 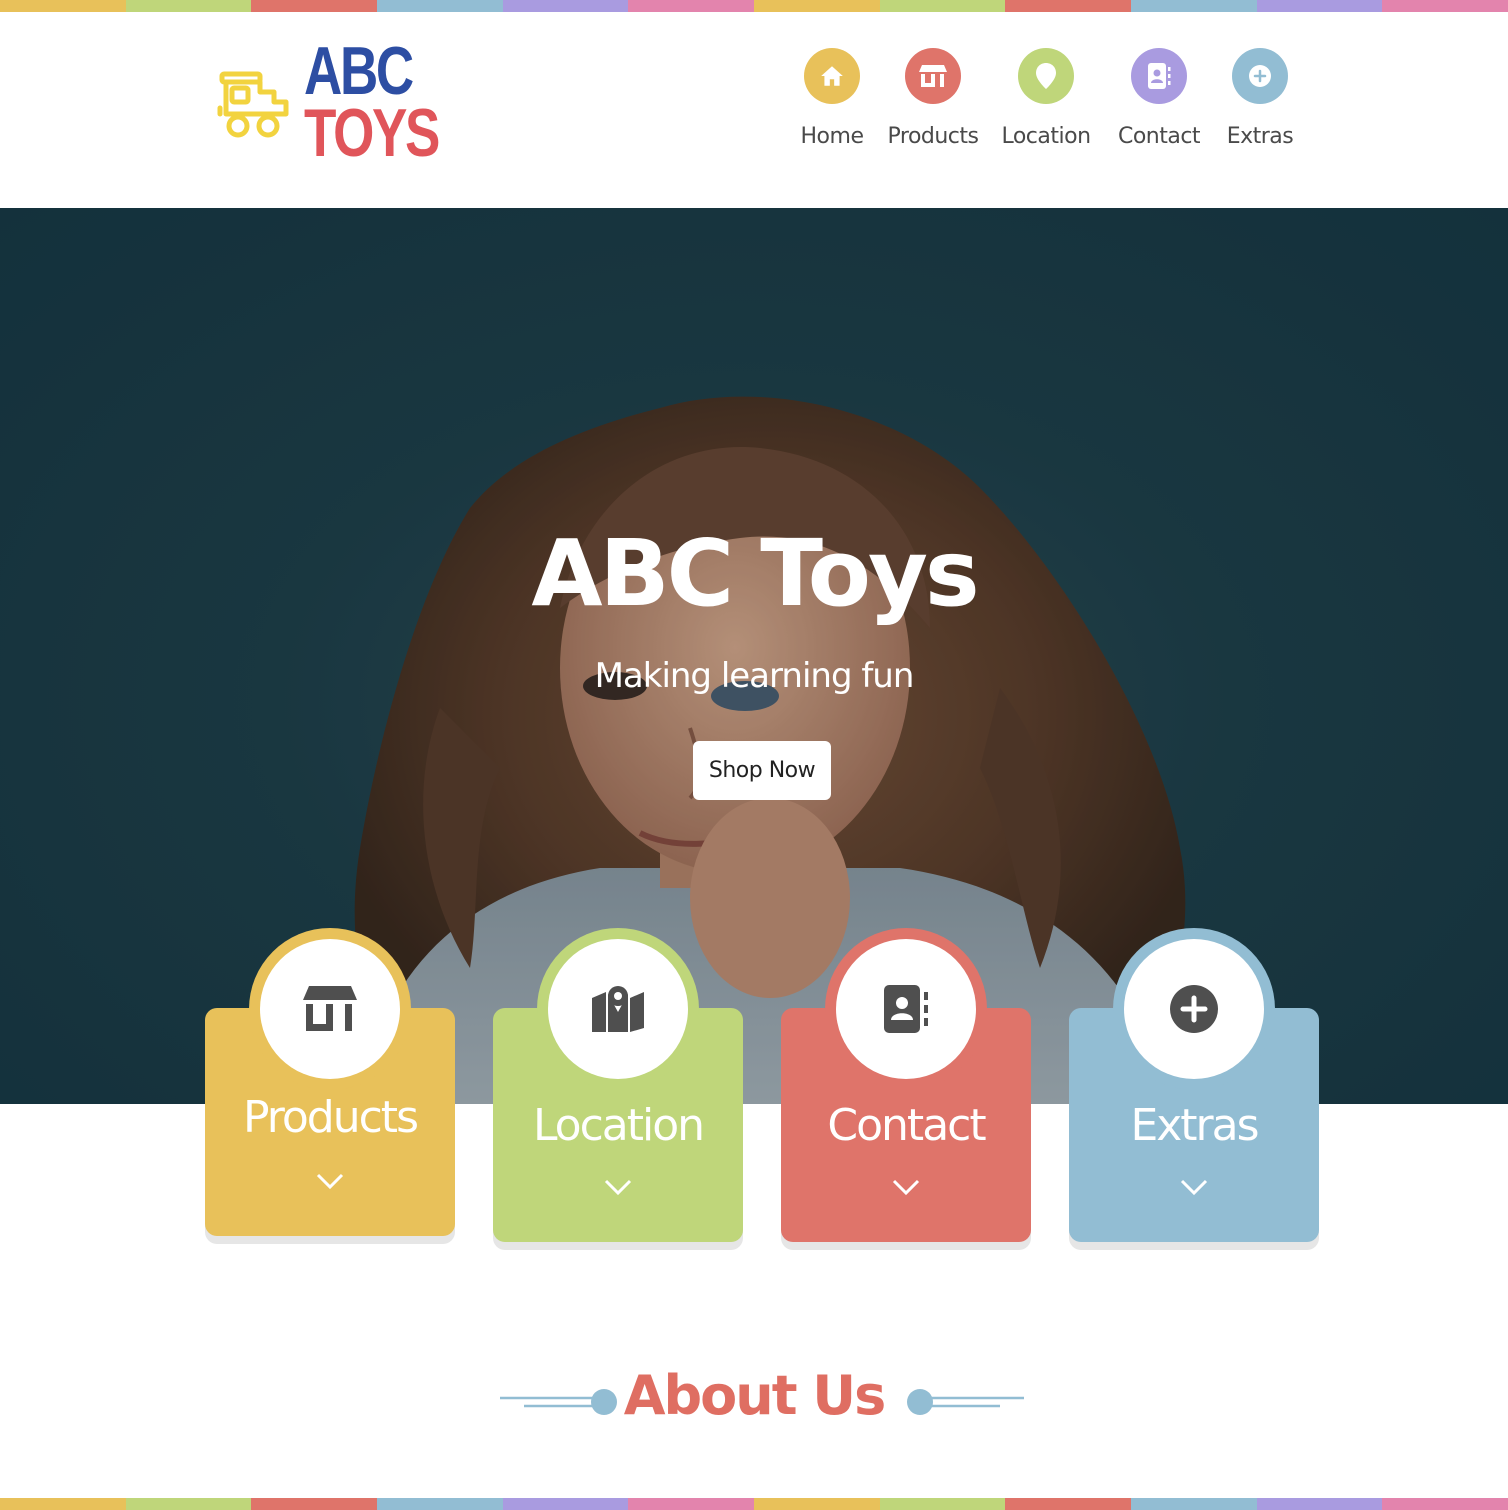 What do you see at coordinates (933, 136) in the screenshot?
I see `nav-label-products: Products` at bounding box center [933, 136].